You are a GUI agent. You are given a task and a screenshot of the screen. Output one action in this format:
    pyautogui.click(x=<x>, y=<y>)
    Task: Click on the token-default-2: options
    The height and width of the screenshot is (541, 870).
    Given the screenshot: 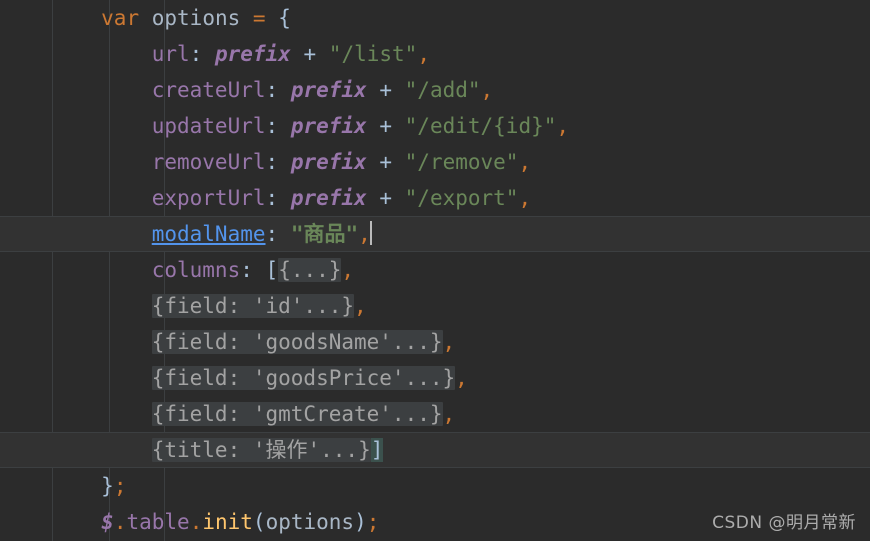 What is the action you would take?
    pyautogui.click(x=196, y=18)
    